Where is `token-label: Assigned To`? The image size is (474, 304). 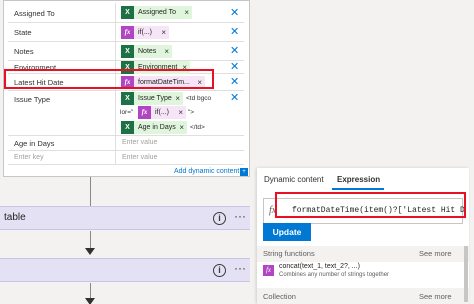
token-label: Assigned To is located at coordinates (157, 12).